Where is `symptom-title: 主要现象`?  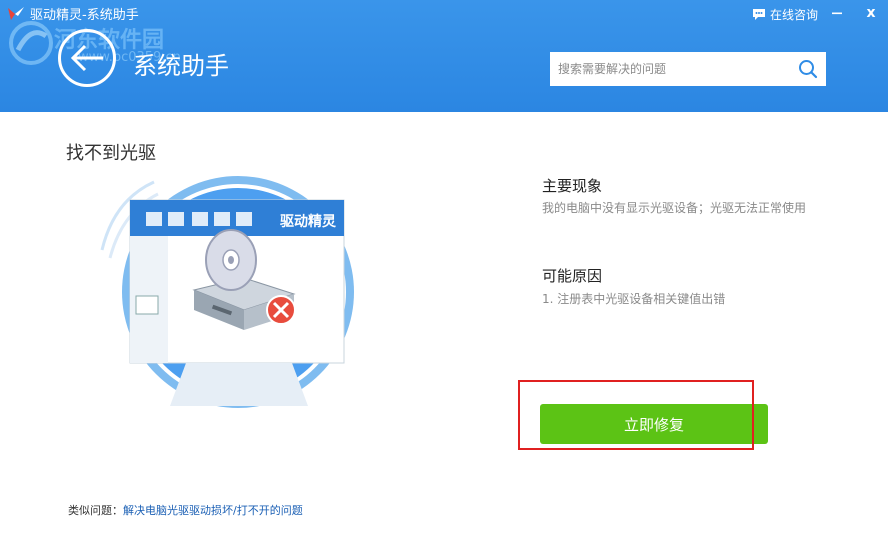
symptom-title: 主要现象 is located at coordinates (572, 186).